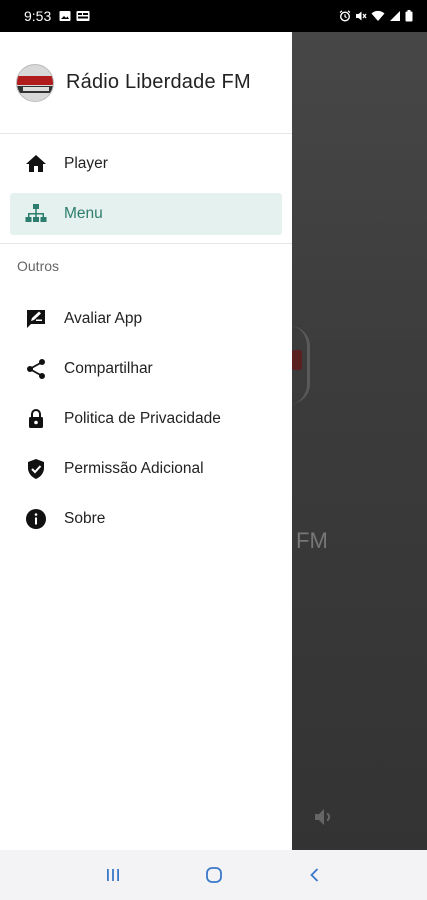  What do you see at coordinates (83, 16) in the screenshot?
I see `notification-icon` at bounding box center [83, 16].